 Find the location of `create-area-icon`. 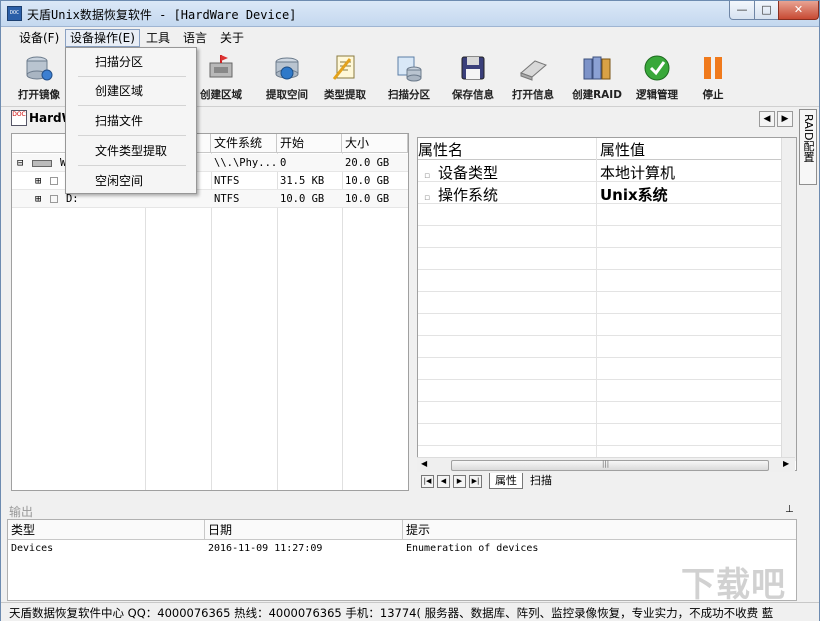

create-area-icon is located at coordinates (221, 66).